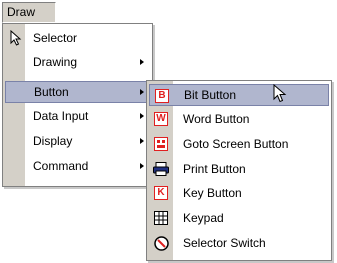 This screenshot has width=337, height=263. I want to click on icon-glyph: B, so click(162, 96).